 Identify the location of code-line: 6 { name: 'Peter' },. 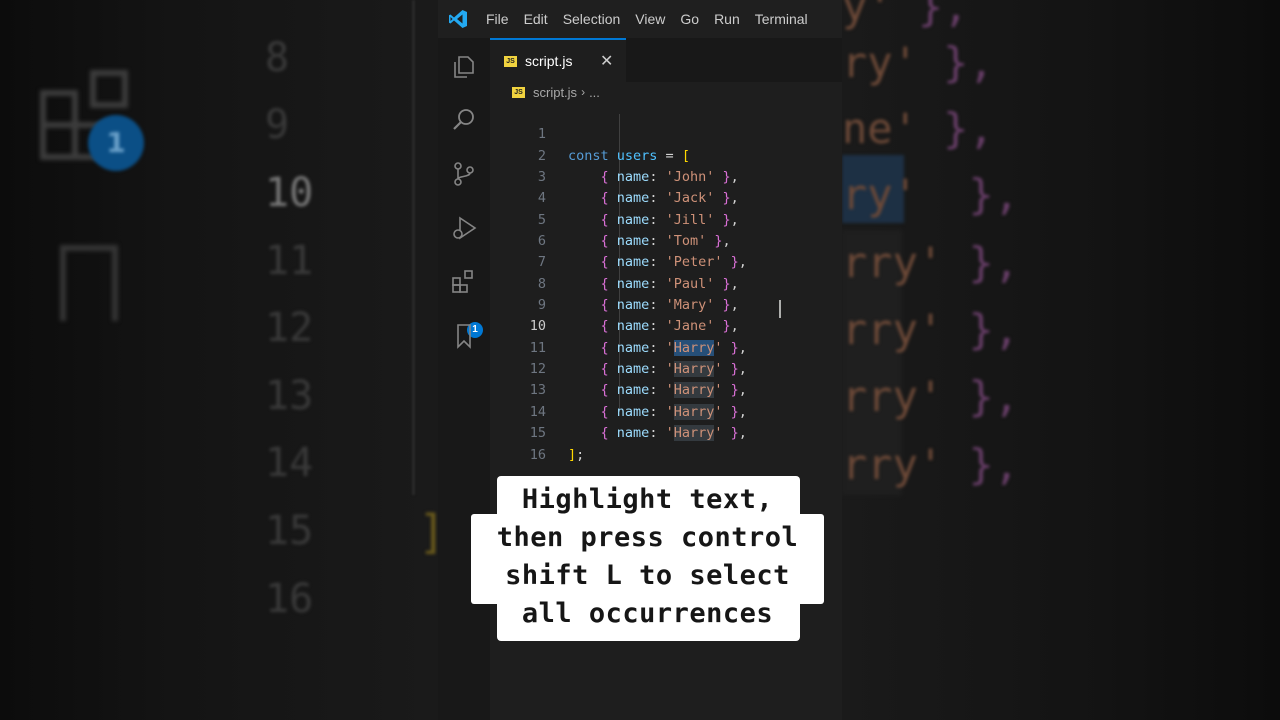
(666, 240).